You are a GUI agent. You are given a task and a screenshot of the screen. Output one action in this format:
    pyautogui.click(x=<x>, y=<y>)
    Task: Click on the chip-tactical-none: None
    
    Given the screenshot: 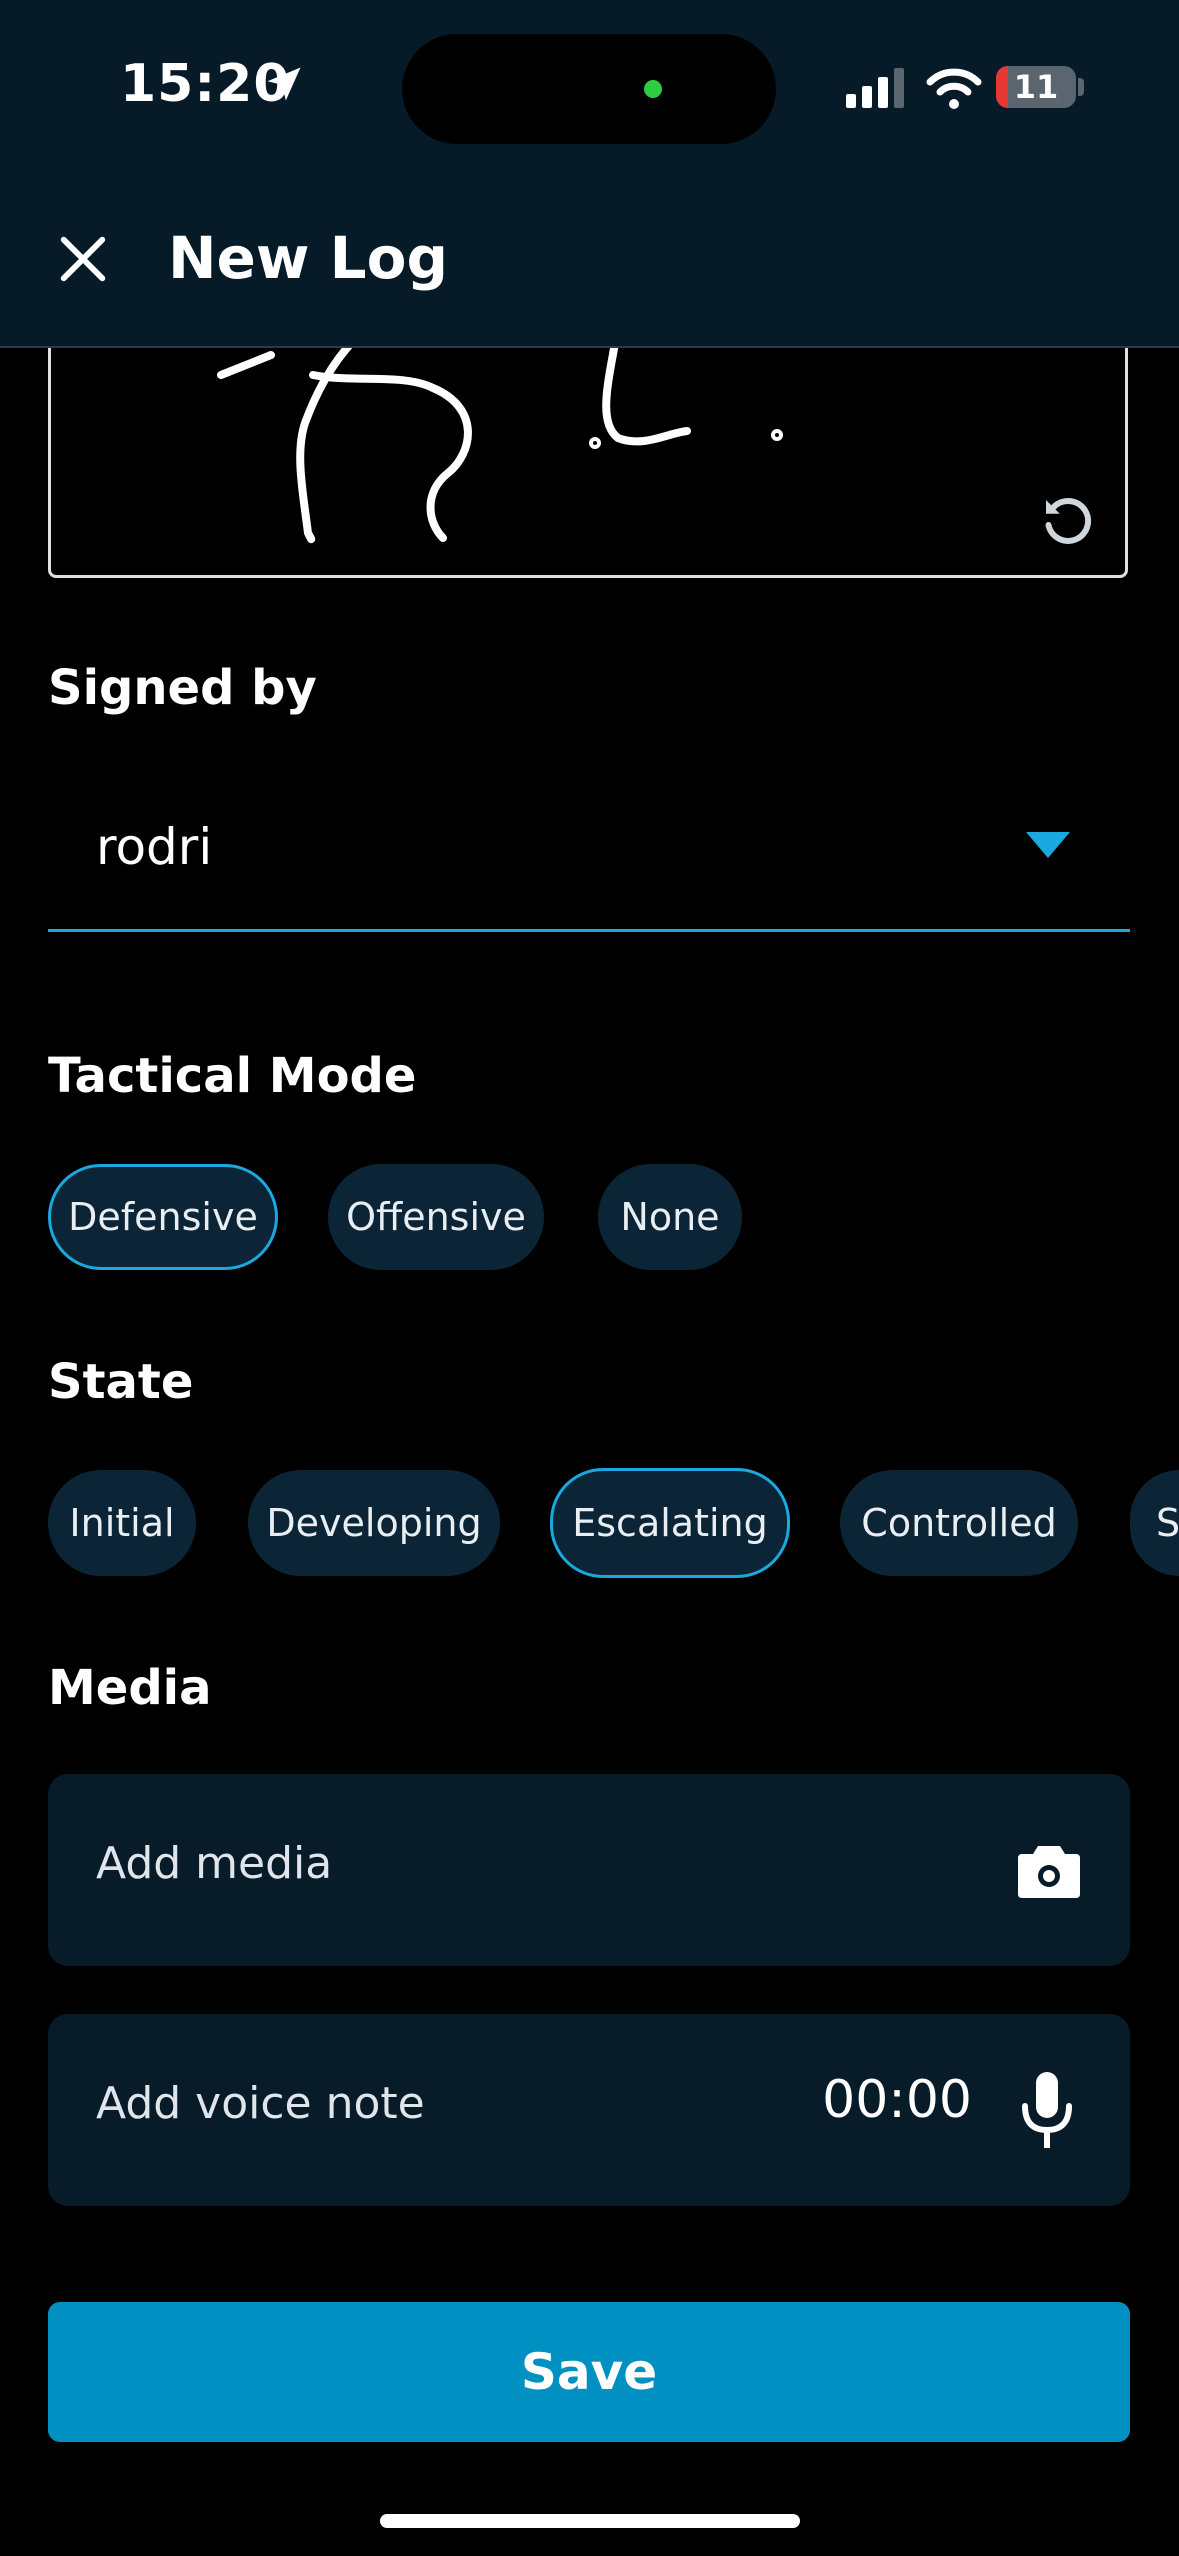 What is the action you would take?
    pyautogui.click(x=670, y=1217)
    